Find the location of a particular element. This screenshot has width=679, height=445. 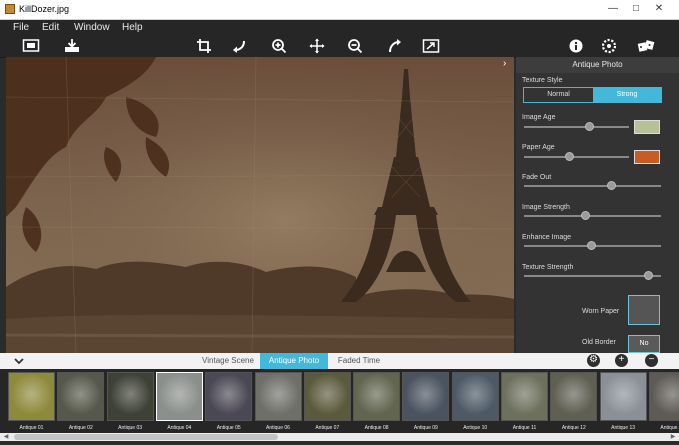

image-age-slider-knob is located at coordinates (589, 126).